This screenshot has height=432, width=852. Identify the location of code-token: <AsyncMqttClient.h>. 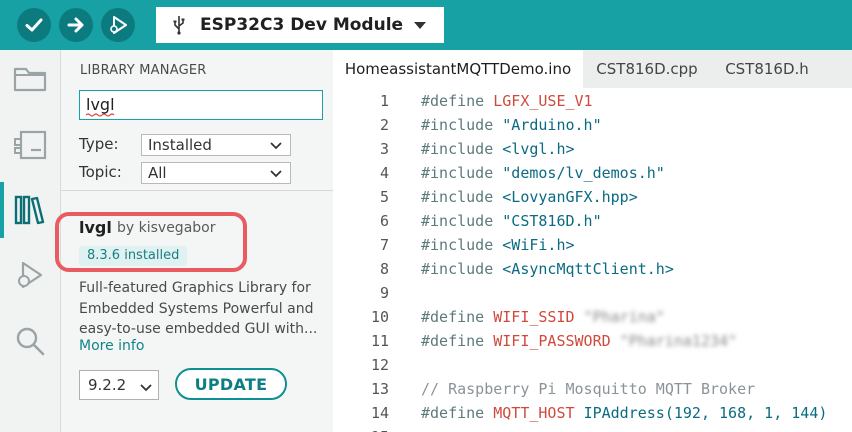
(588, 269).